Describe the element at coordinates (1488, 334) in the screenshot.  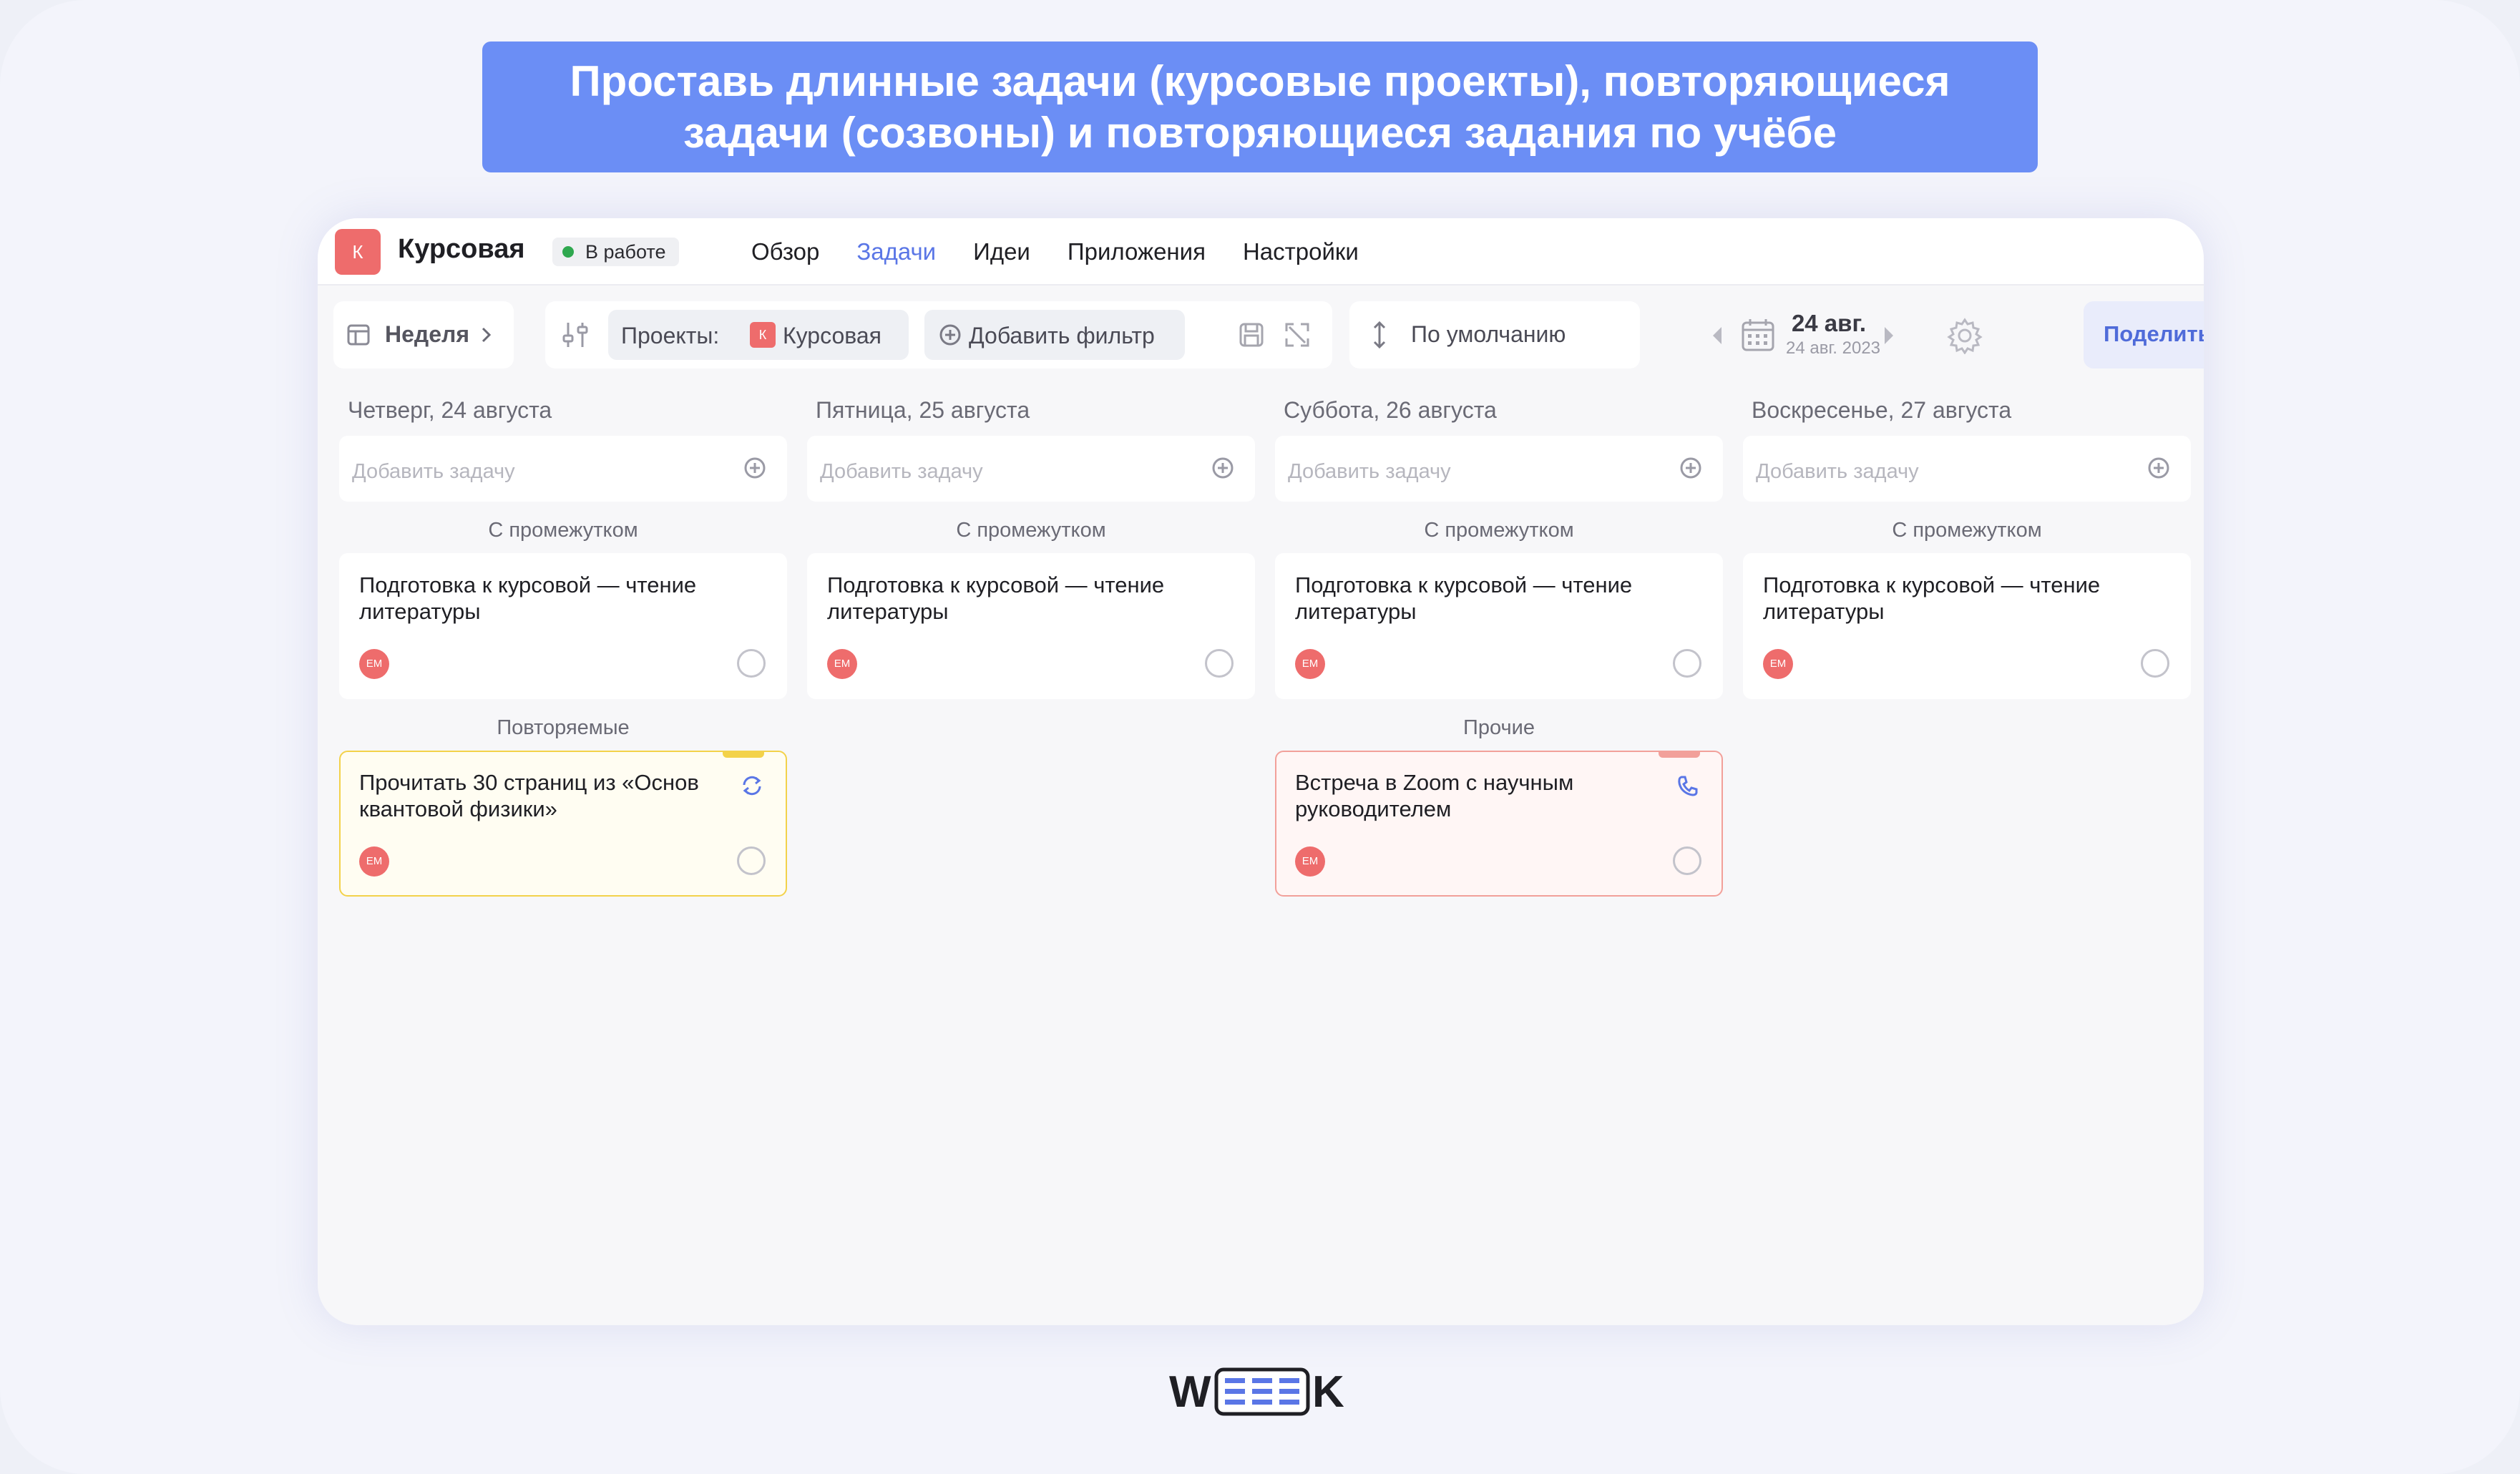
I see `sort-label: По умолчанию` at that location.